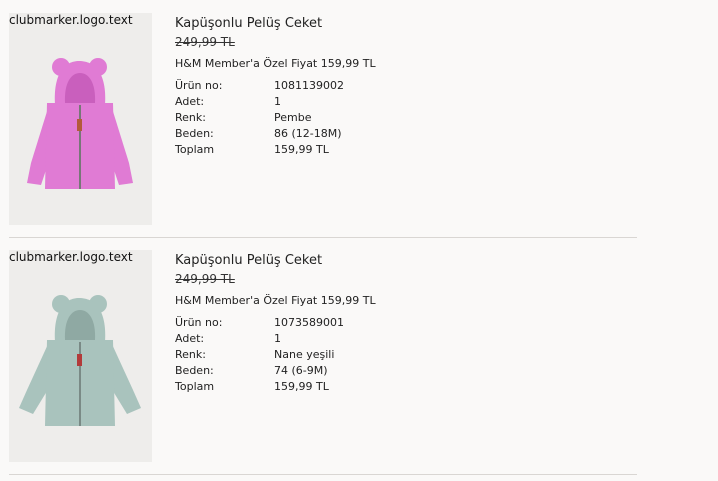  I want to click on detail-row-color: Renk: Pembe, so click(259, 118).